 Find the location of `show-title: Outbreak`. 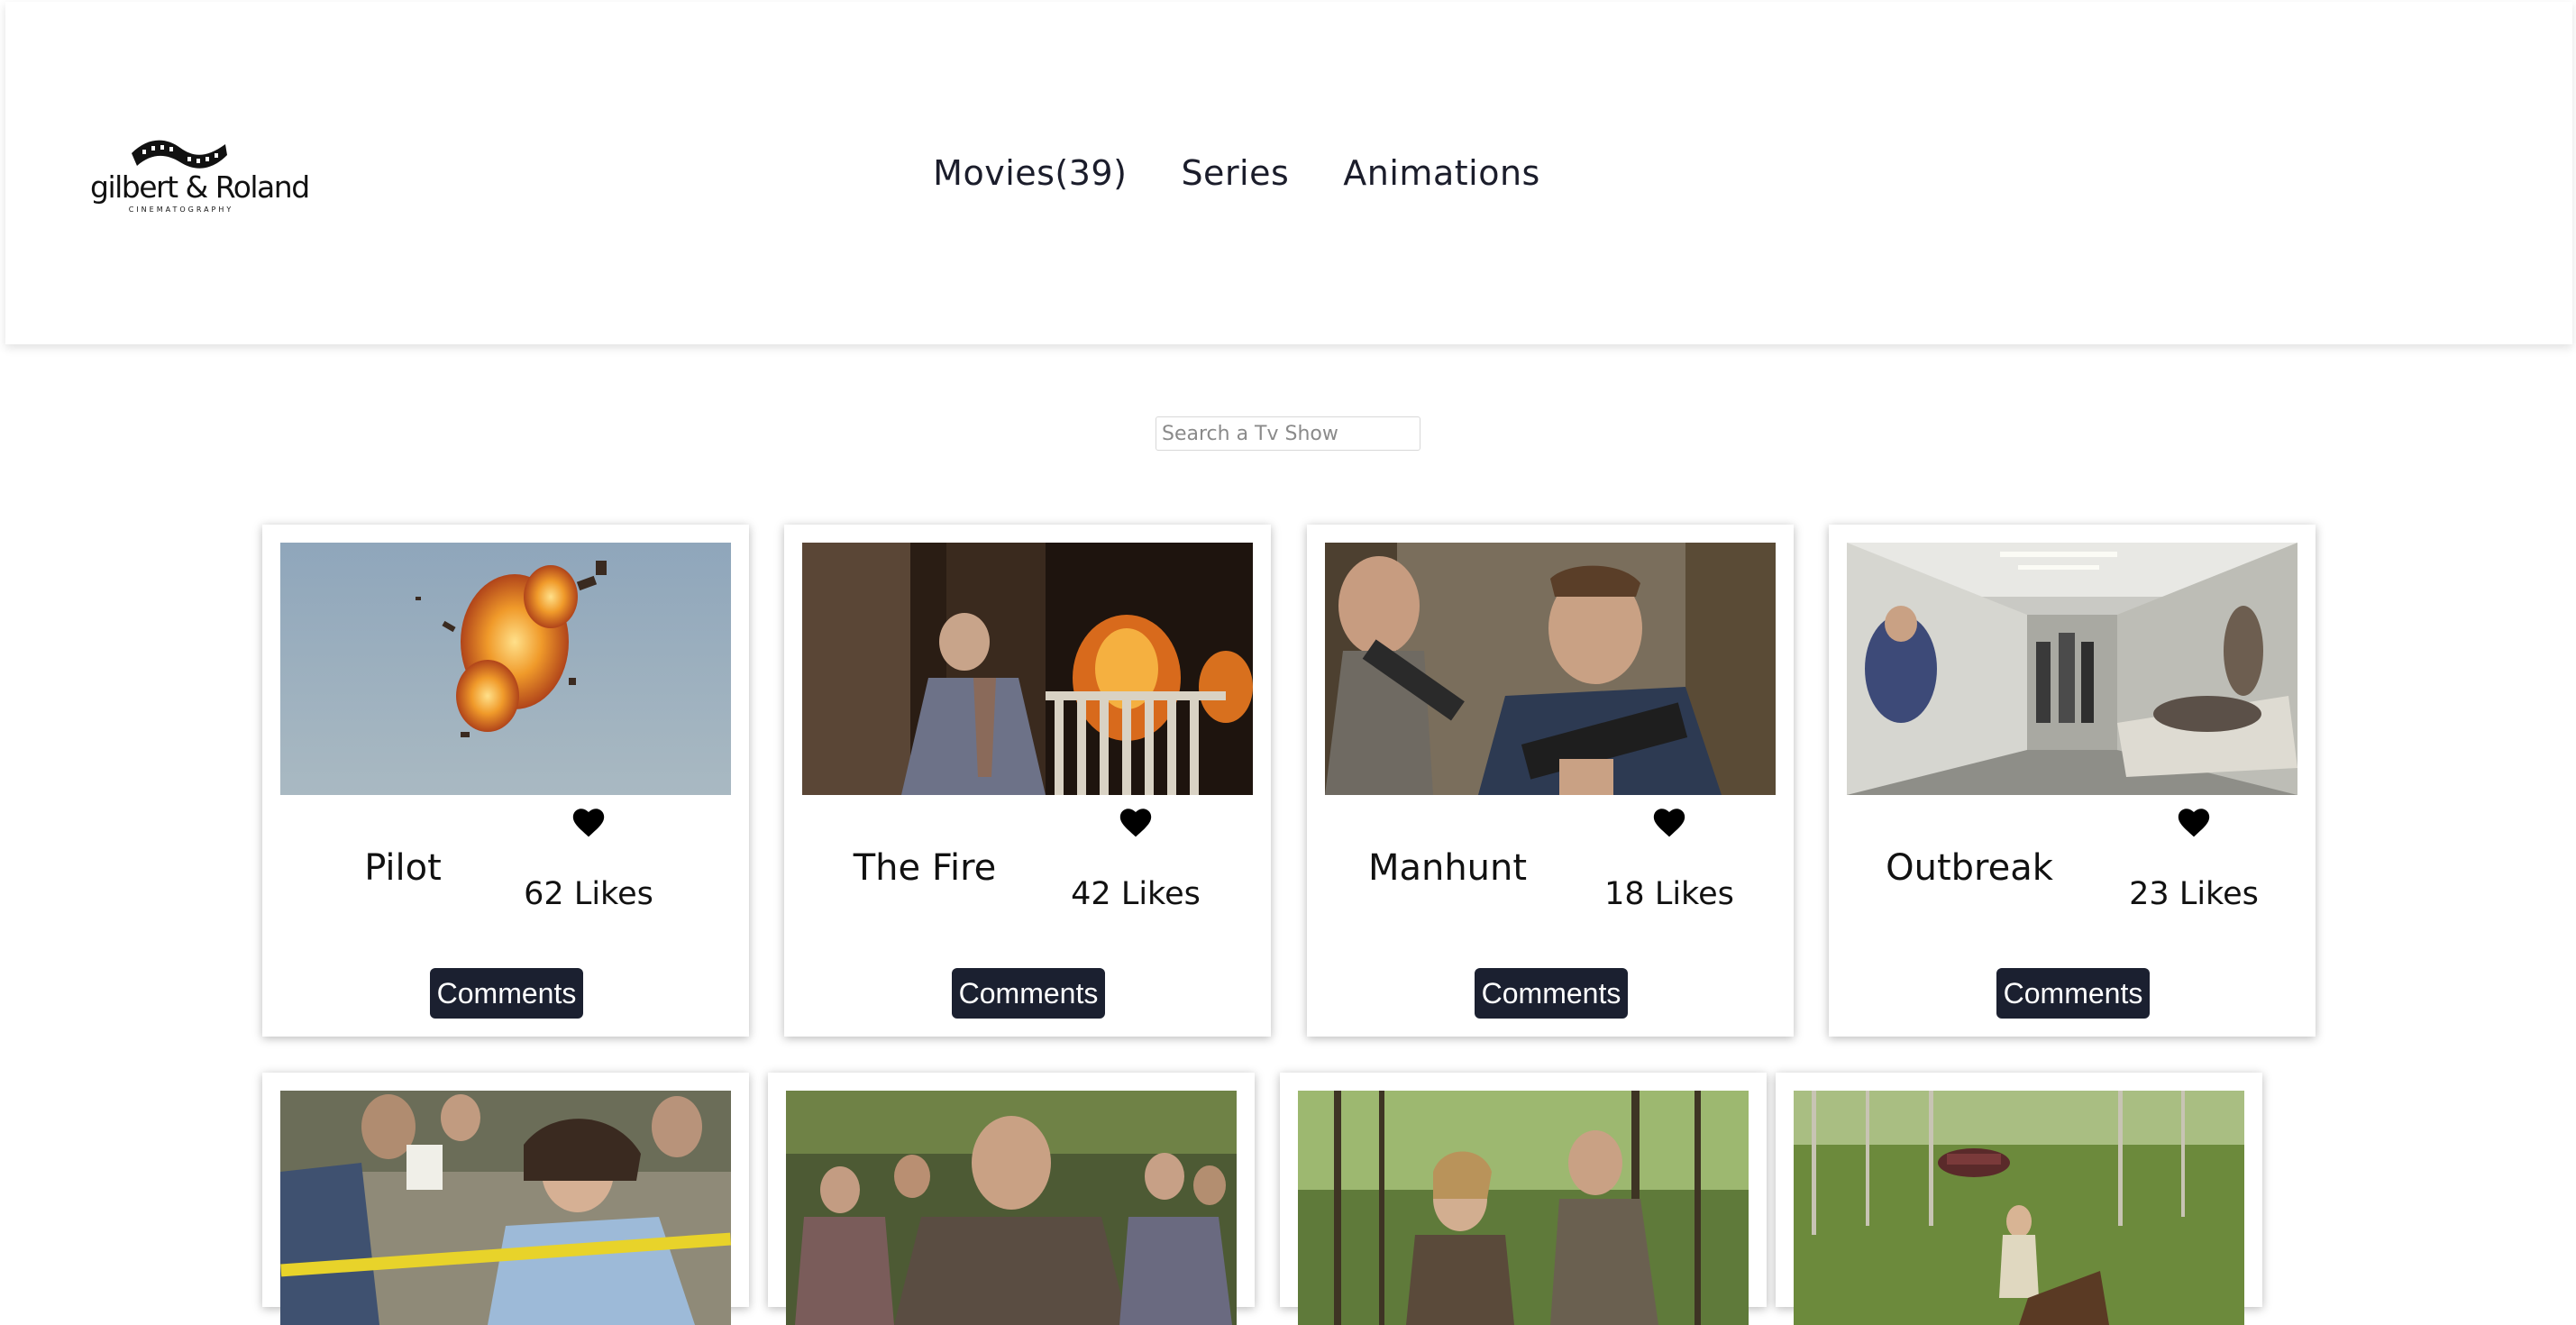

show-title: Outbreak is located at coordinates (1969, 868).